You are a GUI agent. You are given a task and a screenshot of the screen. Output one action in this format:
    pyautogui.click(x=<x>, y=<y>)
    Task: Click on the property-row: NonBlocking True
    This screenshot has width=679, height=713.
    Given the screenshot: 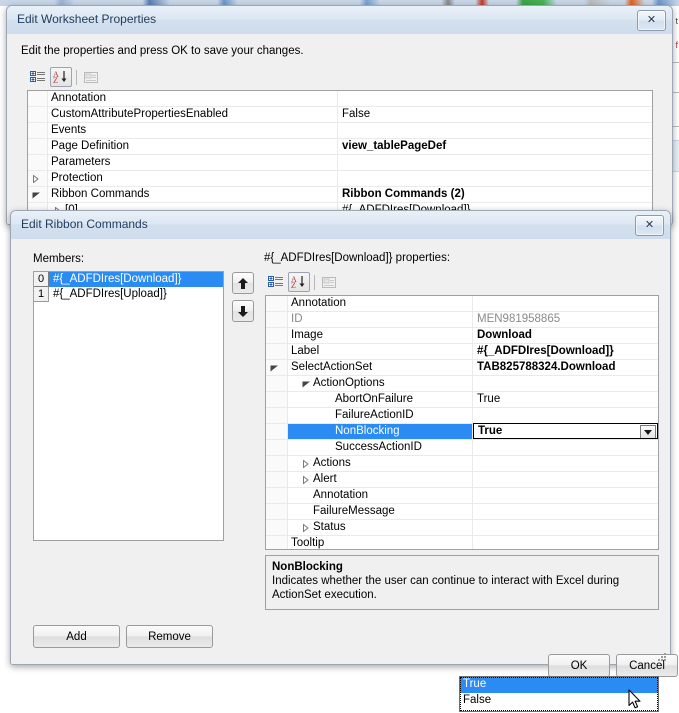 What is the action you would take?
    pyautogui.click(x=462, y=431)
    